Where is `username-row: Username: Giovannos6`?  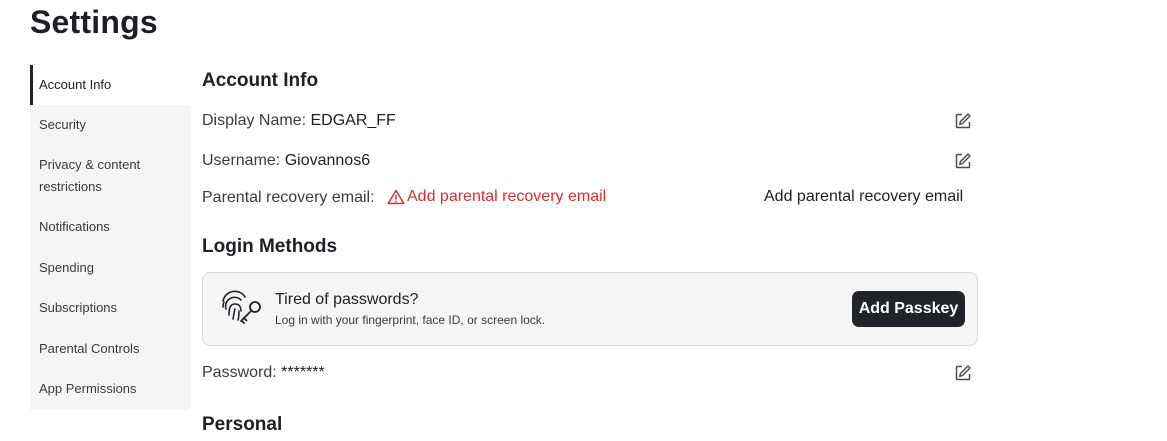 username-row: Username: Giovannos6 is located at coordinates (286, 161).